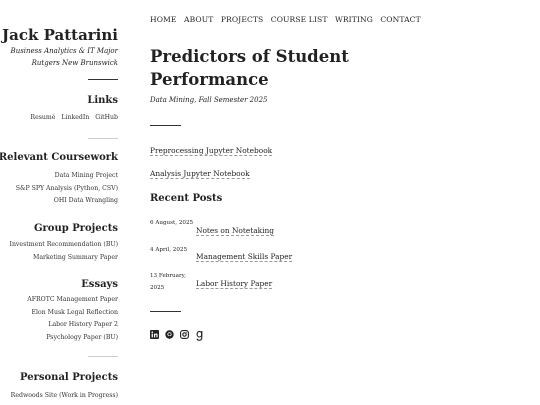 This screenshot has height=405, width=540. What do you see at coordinates (234, 284) in the screenshot?
I see `post-title-link: Labor History Paper` at bounding box center [234, 284].